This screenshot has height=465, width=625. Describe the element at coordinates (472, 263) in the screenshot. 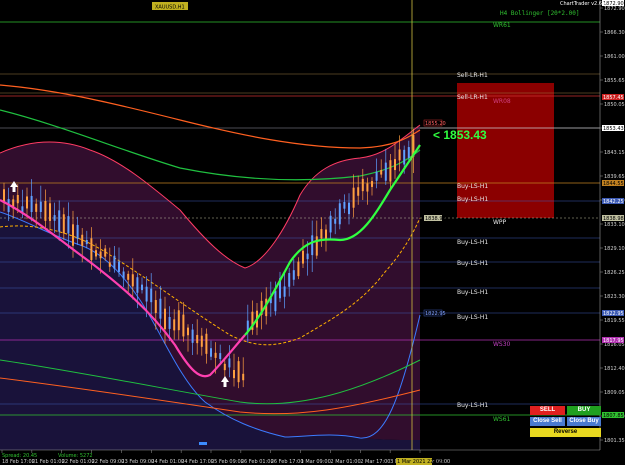

I see `level-buy-ls-4-label: Buy-LS-H1` at that location.